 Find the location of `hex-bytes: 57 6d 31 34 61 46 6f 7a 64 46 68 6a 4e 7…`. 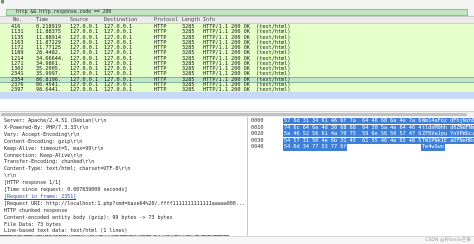

hex-bytes: 57 6d 31 34 61 46 6f 7a 64 46 68 6a 4e 7… is located at coordinates (359, 121).